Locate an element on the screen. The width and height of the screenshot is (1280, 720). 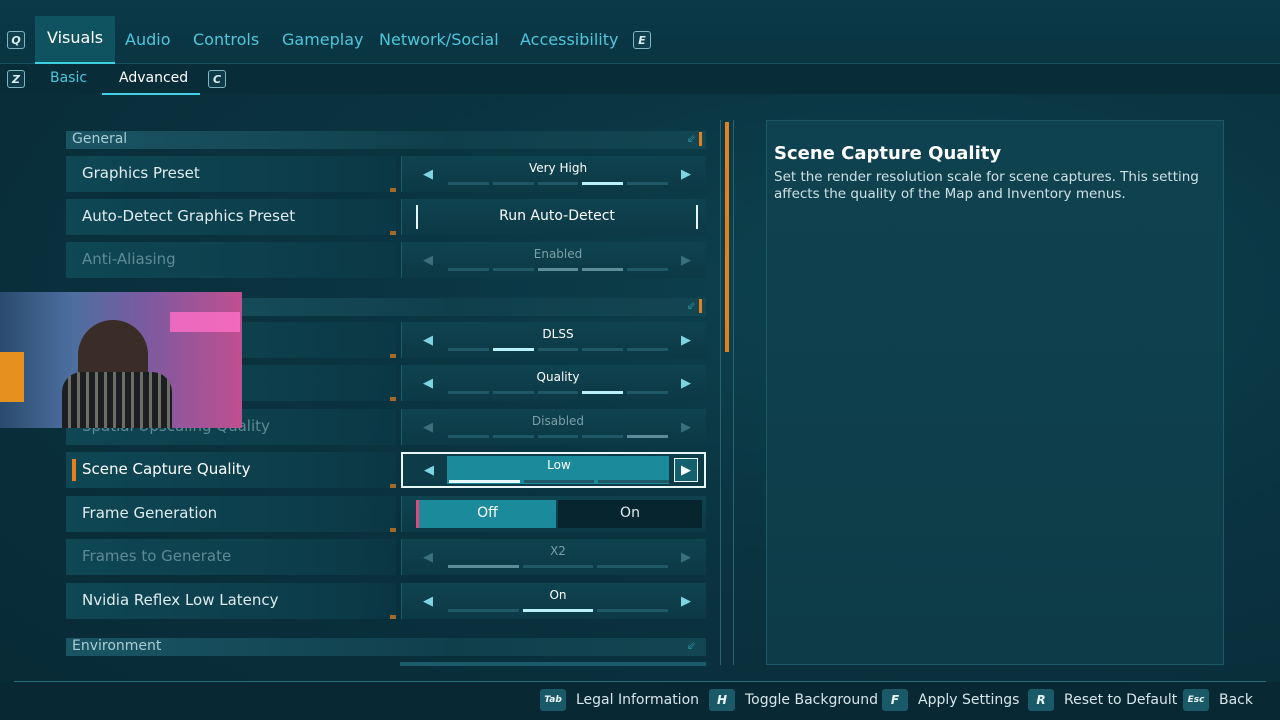
collapse-icon: ⇙ is located at coordinates (691, 645).